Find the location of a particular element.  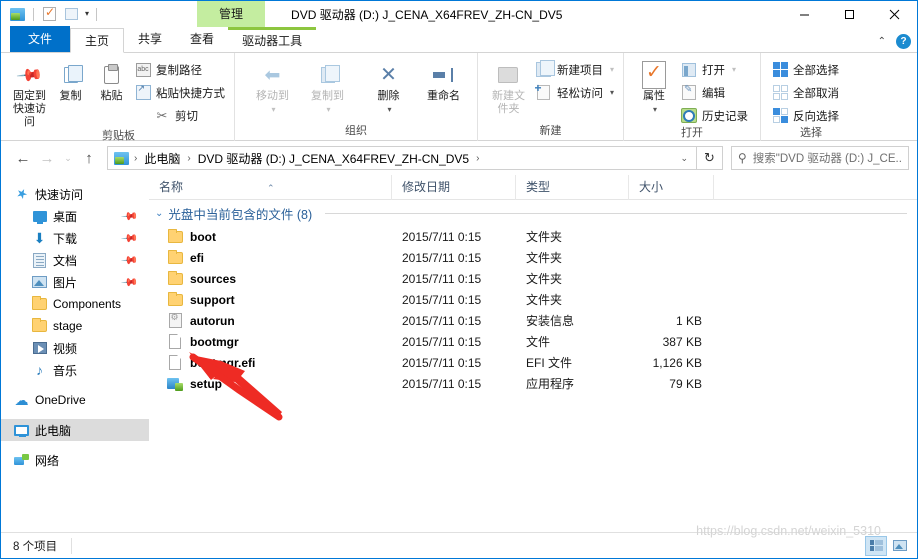

easy-access-chevron-down-icon: ▾ is located at coordinates (612, 92).